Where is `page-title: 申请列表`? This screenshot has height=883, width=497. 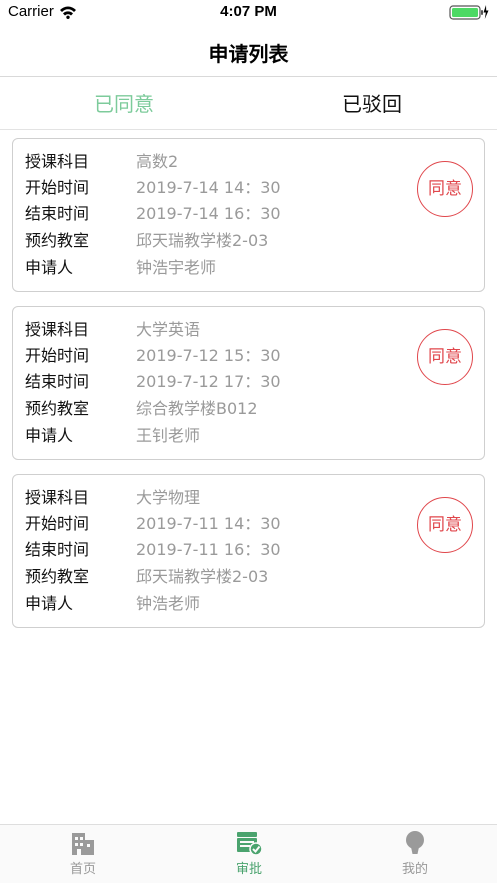 page-title: 申请列表 is located at coordinates (248, 54).